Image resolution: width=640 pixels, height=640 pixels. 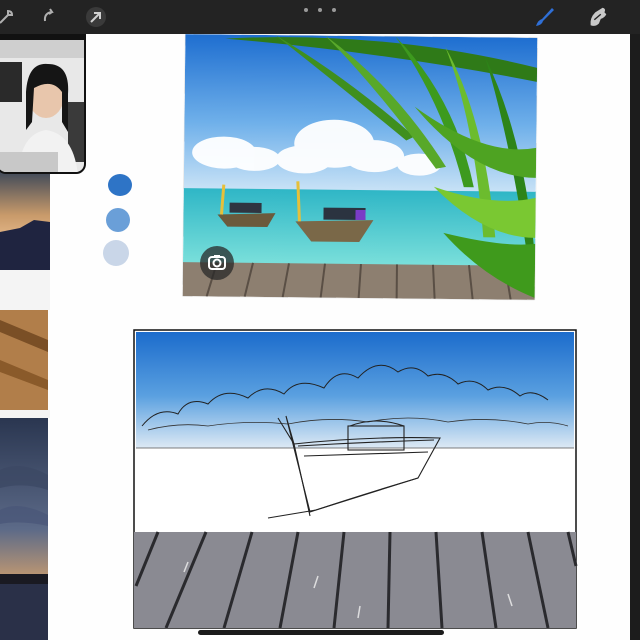 I want to click on reference-strip, so click(x=26, y=405).